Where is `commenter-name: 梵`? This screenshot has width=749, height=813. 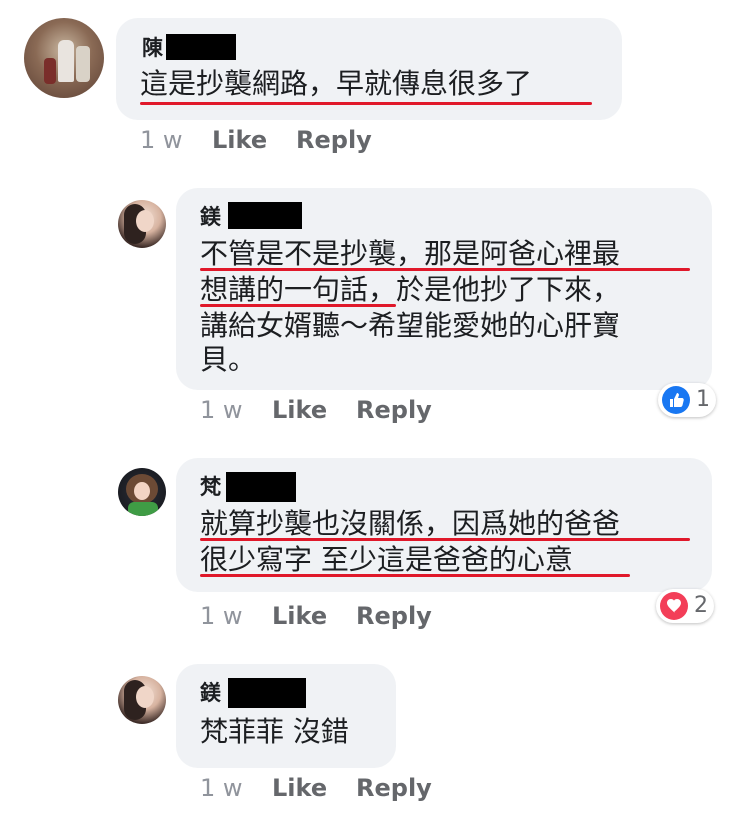
commenter-name: 梵 is located at coordinates (210, 487).